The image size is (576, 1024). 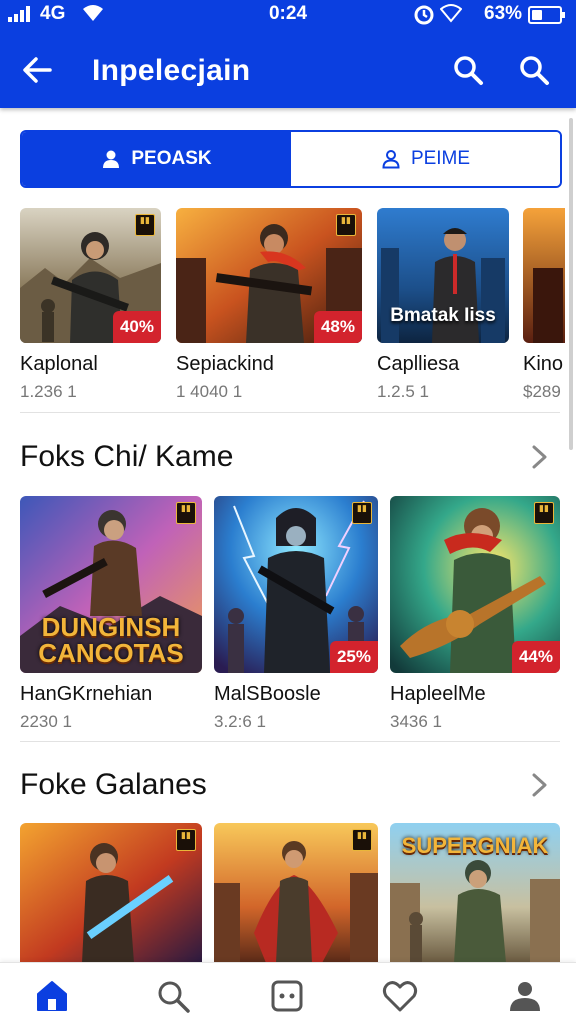 What do you see at coordinates (209, 391) in the screenshot?
I see `game-meta: 1 4040 1` at bounding box center [209, 391].